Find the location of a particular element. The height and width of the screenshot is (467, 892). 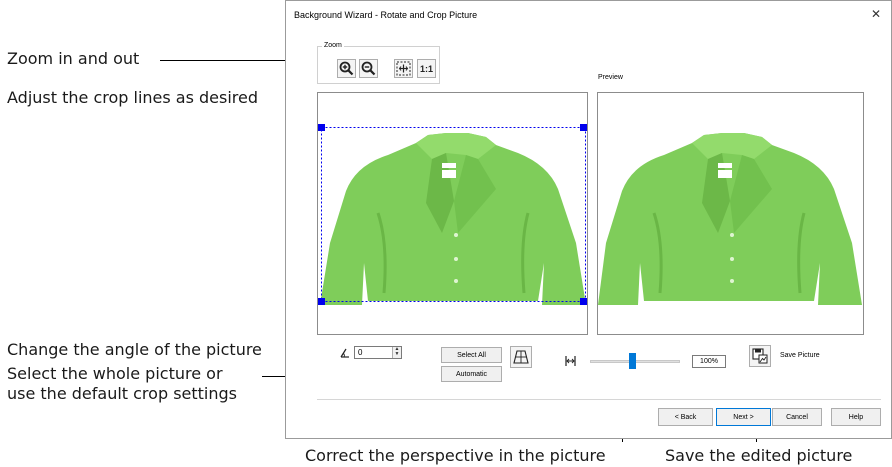

angle-input: 0 ▲ ▼ is located at coordinates (378, 352).